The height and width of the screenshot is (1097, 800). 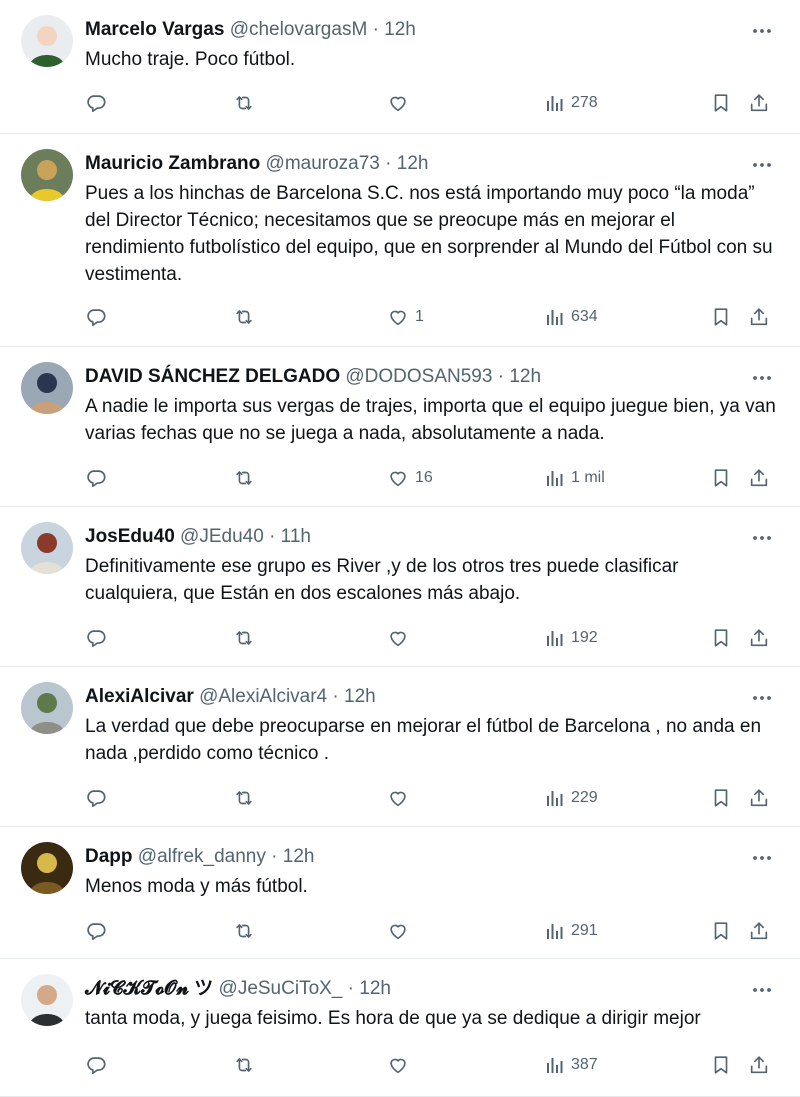 I want to click on views-button: 387, so click(x=571, y=1065).